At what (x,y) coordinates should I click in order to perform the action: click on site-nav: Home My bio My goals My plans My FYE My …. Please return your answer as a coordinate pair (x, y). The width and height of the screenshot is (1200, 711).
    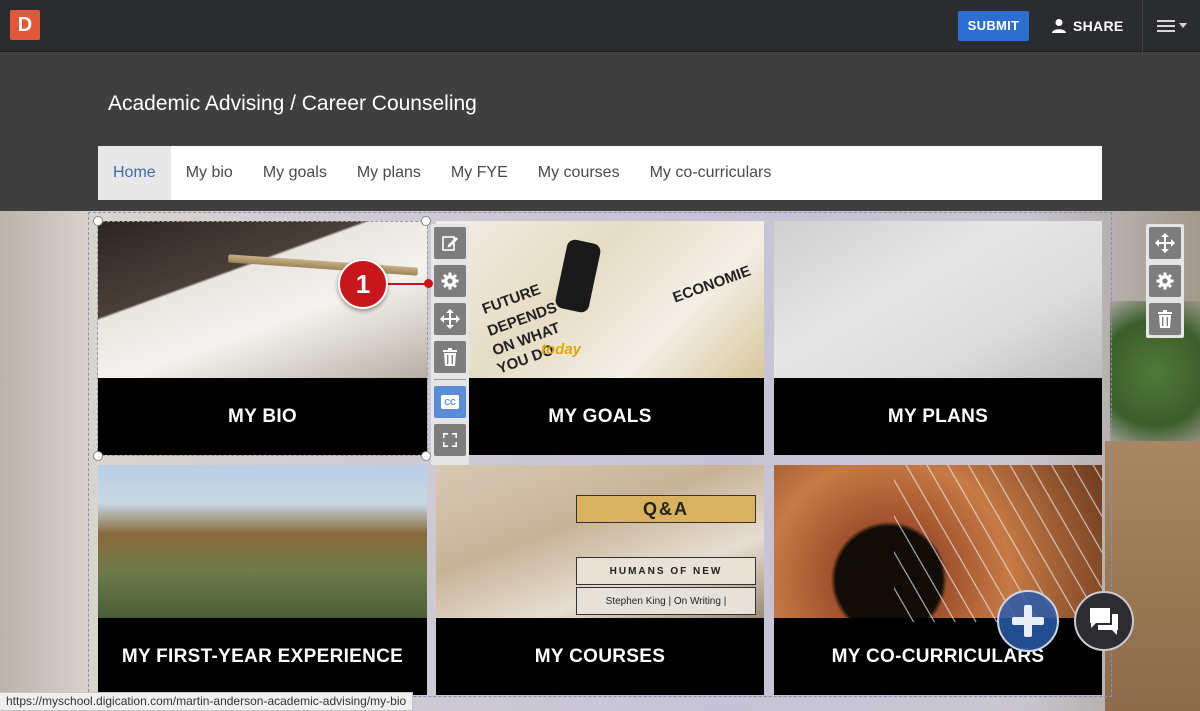
    Looking at the image, I should click on (600, 173).